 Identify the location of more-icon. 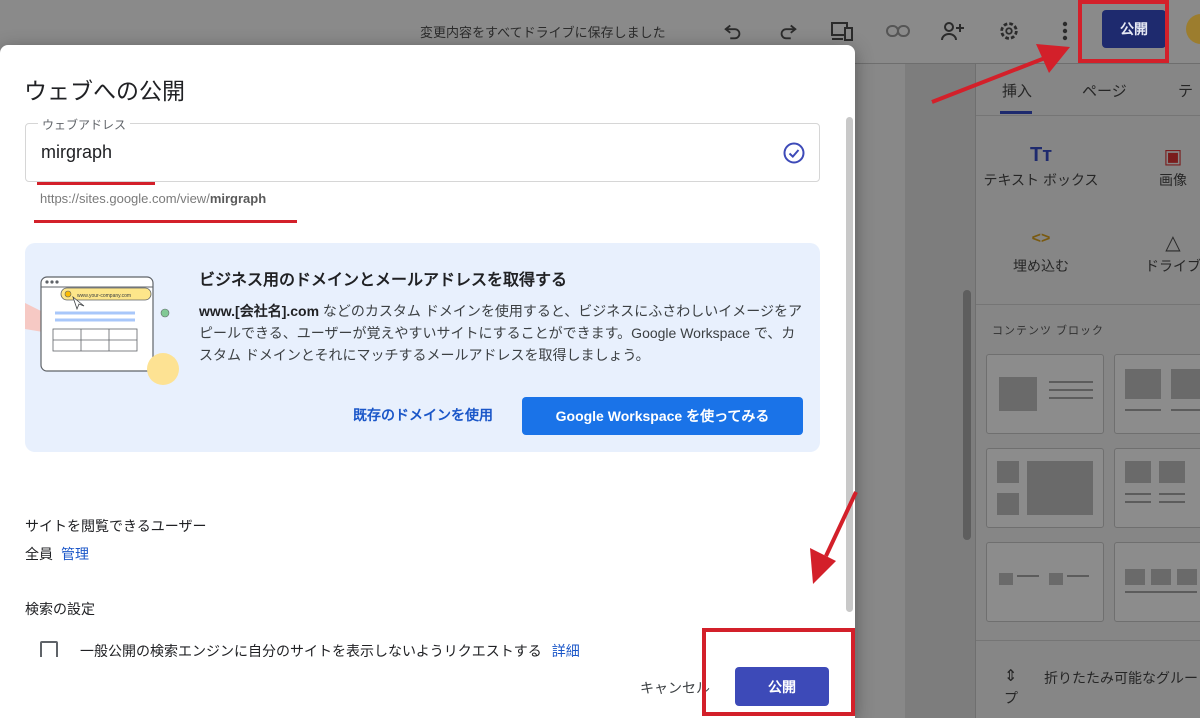
(1065, 31).